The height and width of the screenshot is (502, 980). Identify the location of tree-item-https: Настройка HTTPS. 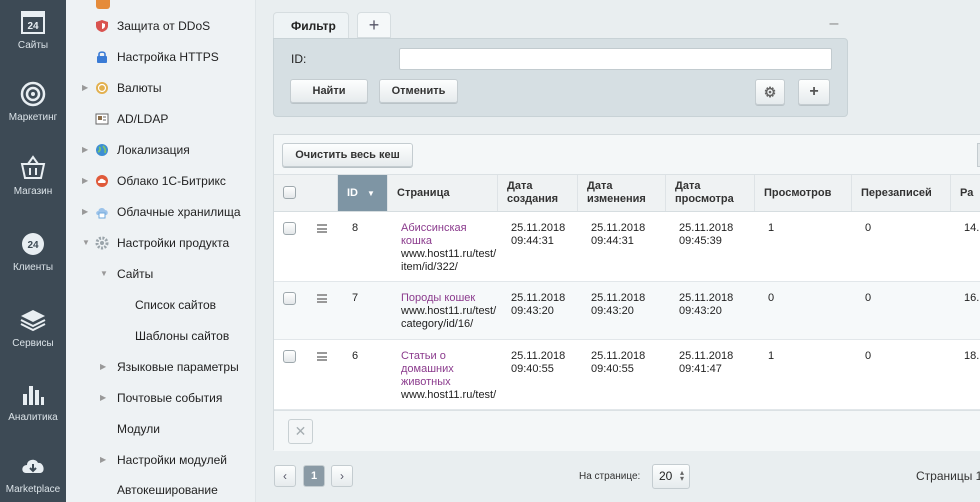
(167, 57).